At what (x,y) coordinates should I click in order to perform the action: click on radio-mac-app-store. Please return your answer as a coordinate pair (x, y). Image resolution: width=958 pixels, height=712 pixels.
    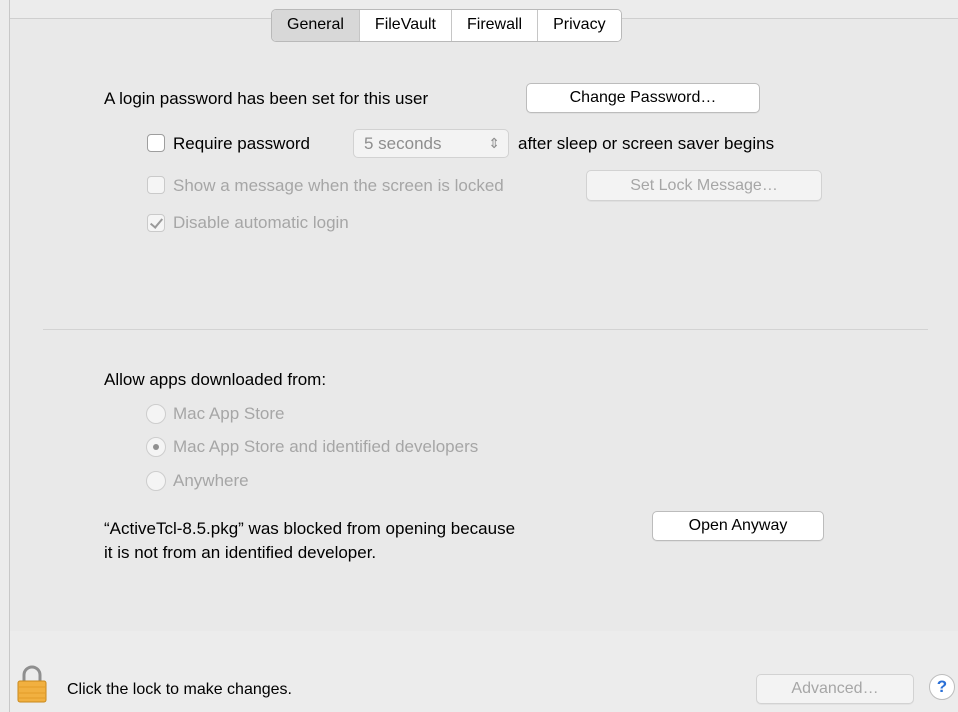
    Looking at the image, I should click on (156, 414).